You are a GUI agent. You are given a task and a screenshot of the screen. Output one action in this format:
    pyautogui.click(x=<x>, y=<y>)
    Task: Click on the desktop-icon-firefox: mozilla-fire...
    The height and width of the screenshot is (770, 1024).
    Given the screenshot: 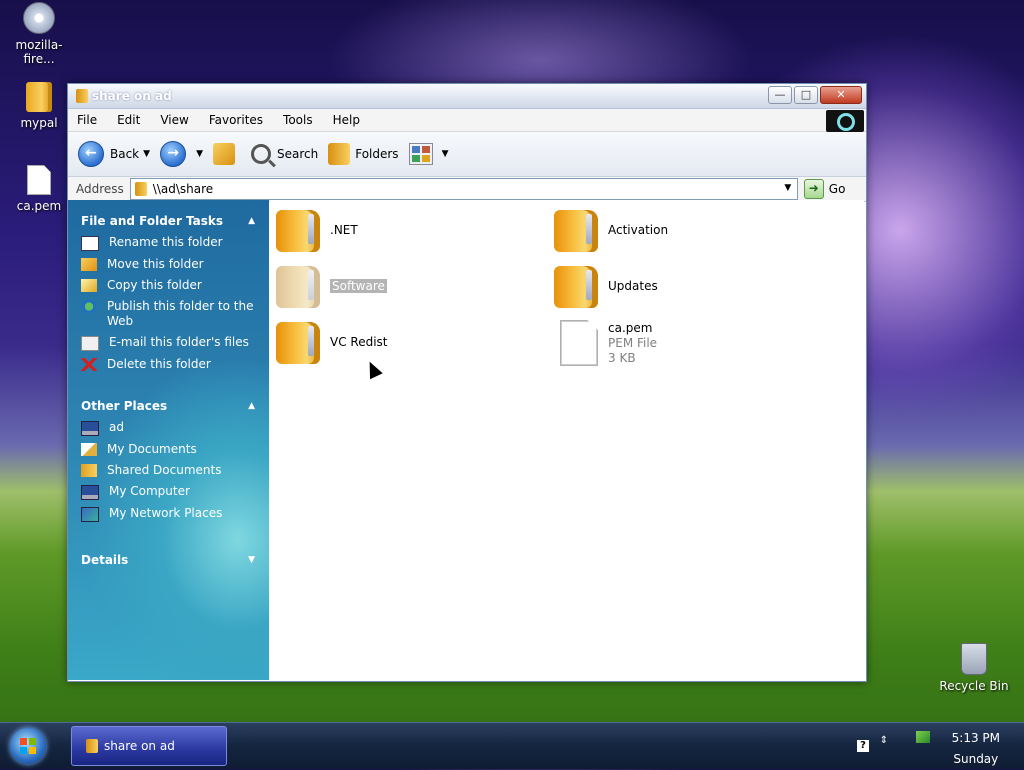 What is the action you would take?
    pyautogui.click(x=39, y=34)
    